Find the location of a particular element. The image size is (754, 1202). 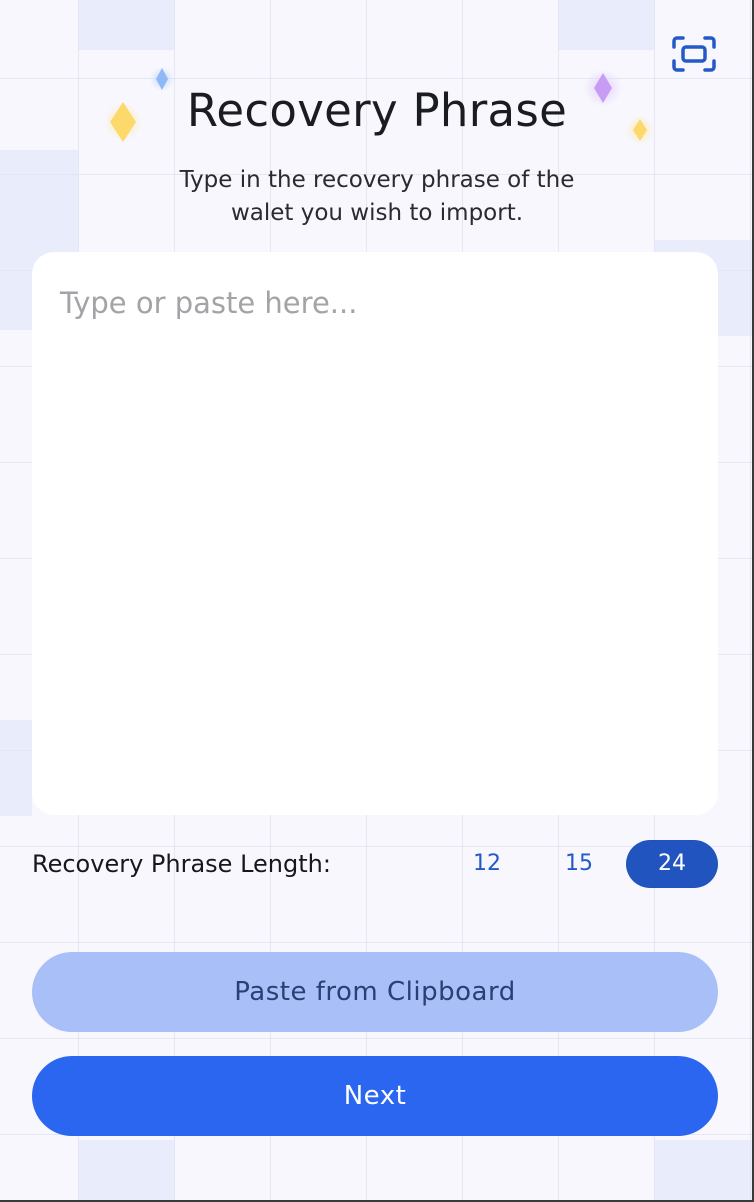

paste-from-clipboard-button: Paste from Clipboard is located at coordinates (375, 992).